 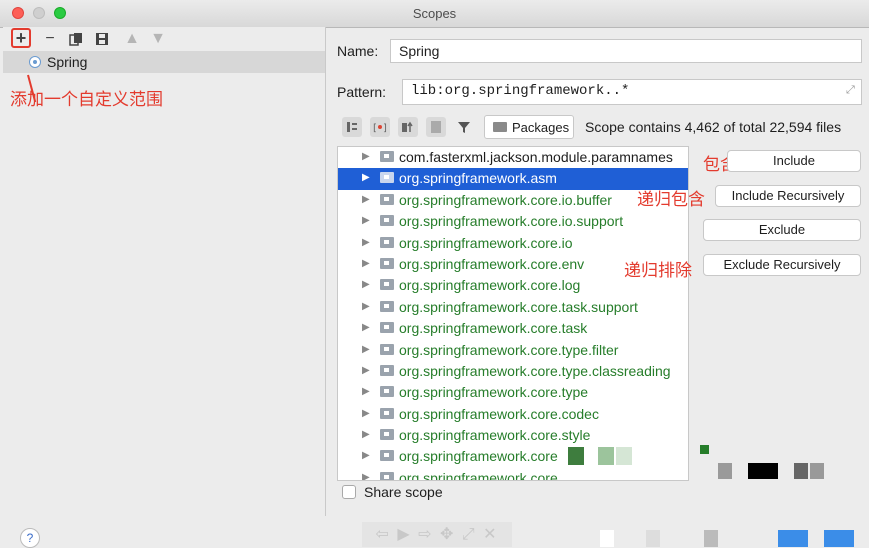 I want to click on folder-icon, so click(x=500, y=127).